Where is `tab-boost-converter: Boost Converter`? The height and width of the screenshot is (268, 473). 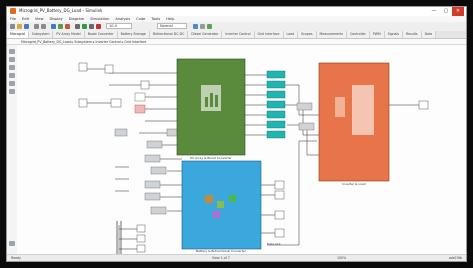
tab-boost-converter: Boost Converter is located at coordinates (101, 34).